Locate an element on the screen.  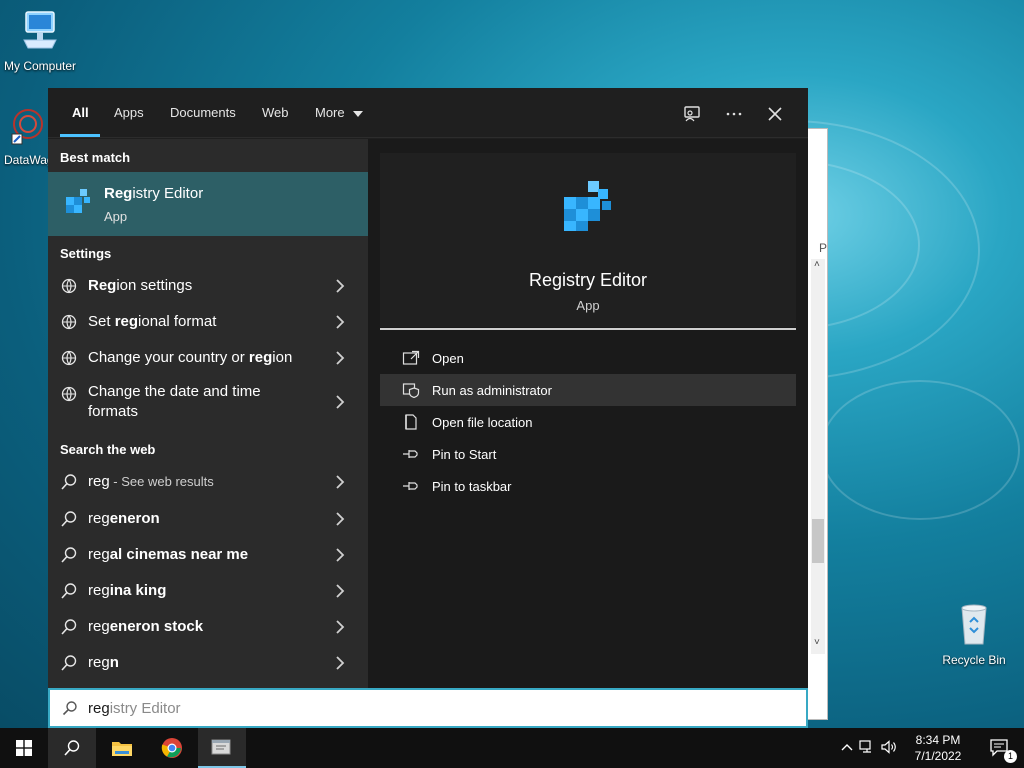
action-label: Pin to taskbar is located at coordinates (472, 486).